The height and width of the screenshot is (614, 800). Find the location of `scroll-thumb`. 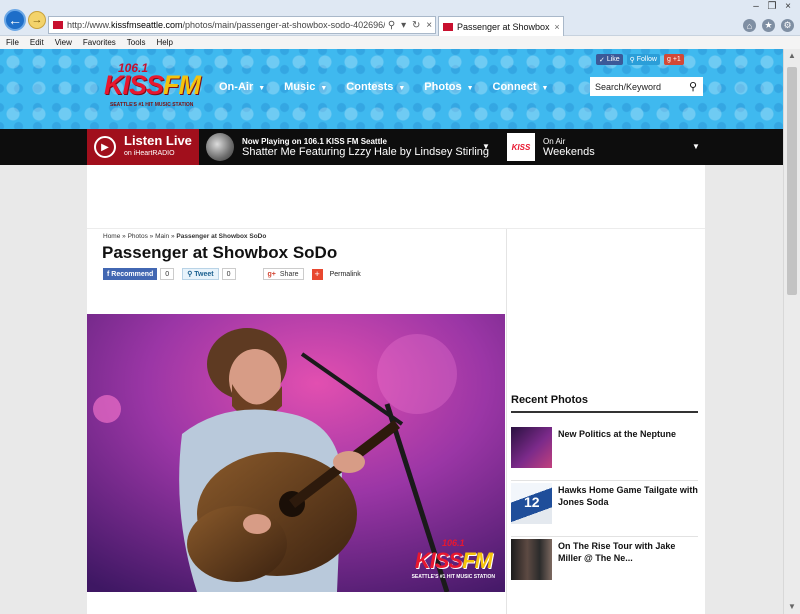

scroll-thumb is located at coordinates (792, 181).